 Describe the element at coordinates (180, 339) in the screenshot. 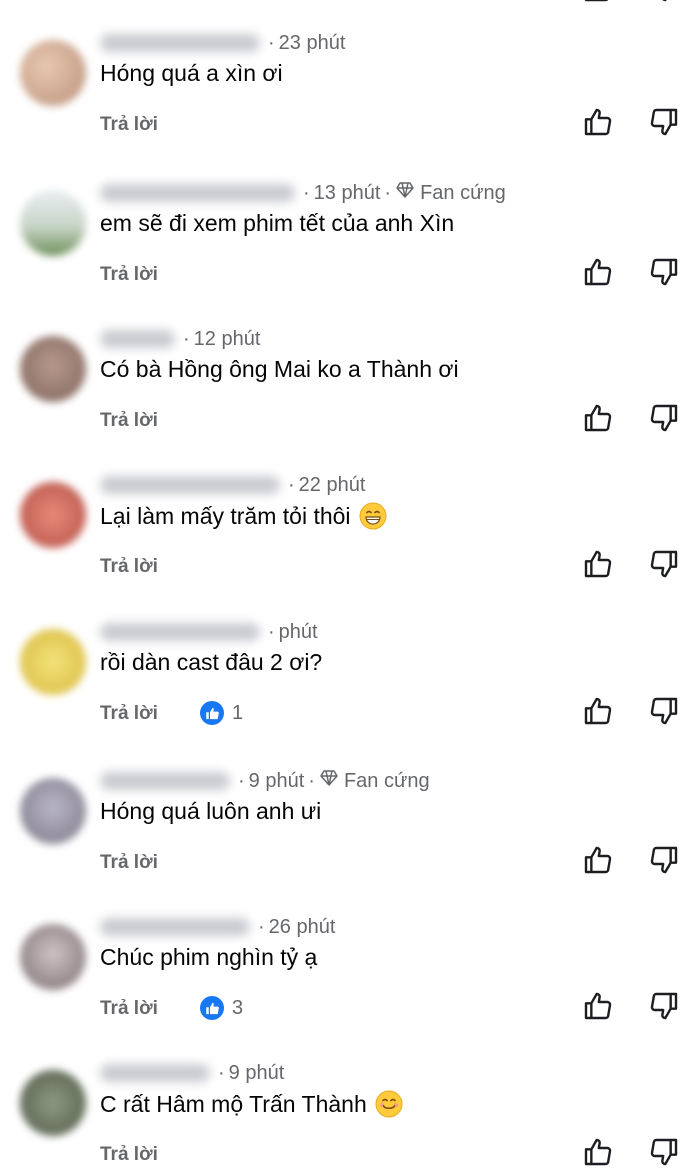

I see `comment-meta: · 12 phút` at that location.